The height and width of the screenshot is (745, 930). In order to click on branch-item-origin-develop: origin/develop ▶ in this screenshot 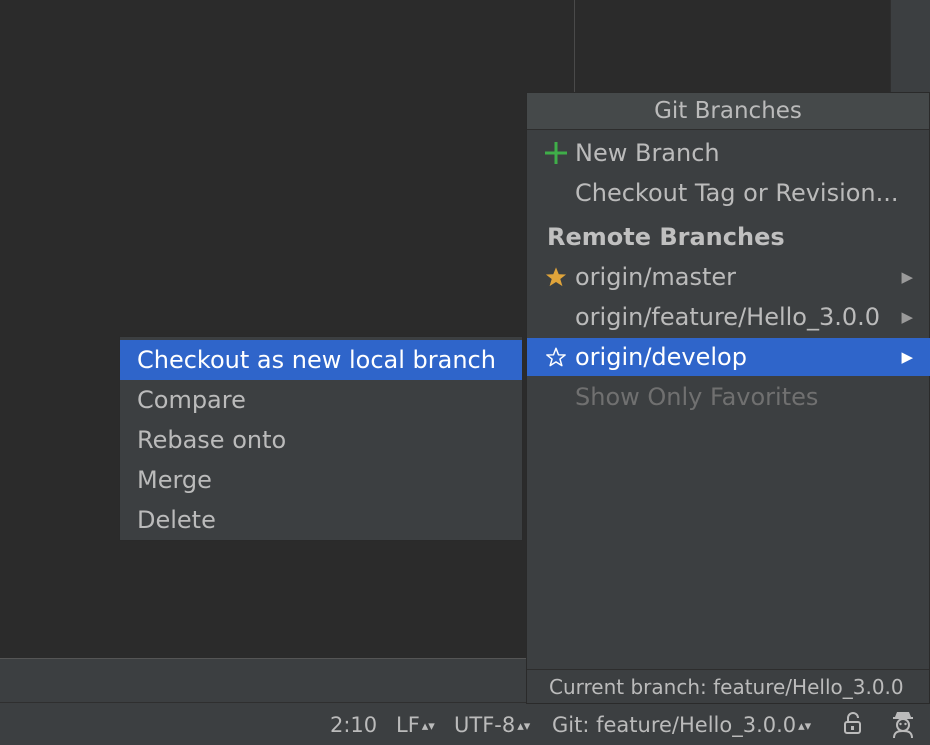, I will do `click(728, 357)`.